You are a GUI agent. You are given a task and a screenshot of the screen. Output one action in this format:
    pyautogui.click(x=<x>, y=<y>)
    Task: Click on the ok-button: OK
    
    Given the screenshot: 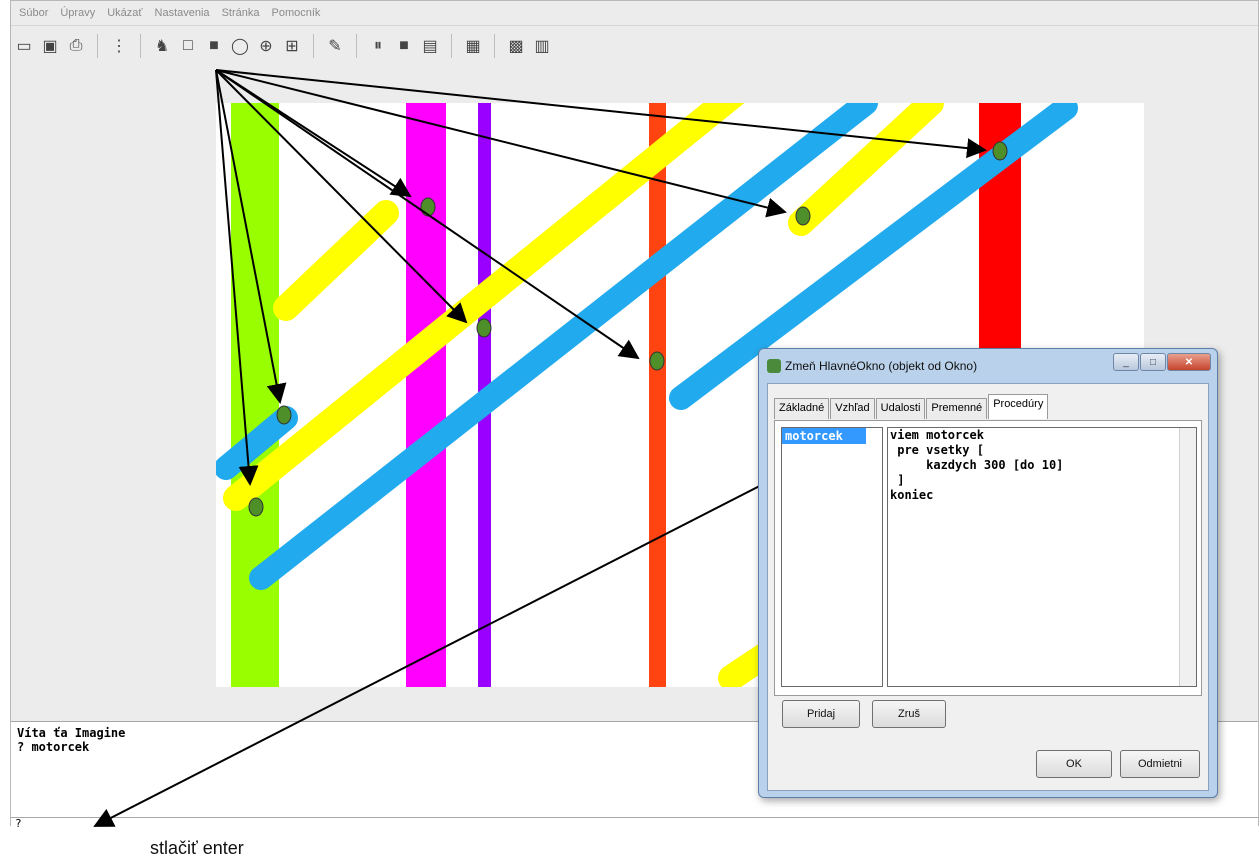 What is the action you would take?
    pyautogui.click(x=1074, y=764)
    